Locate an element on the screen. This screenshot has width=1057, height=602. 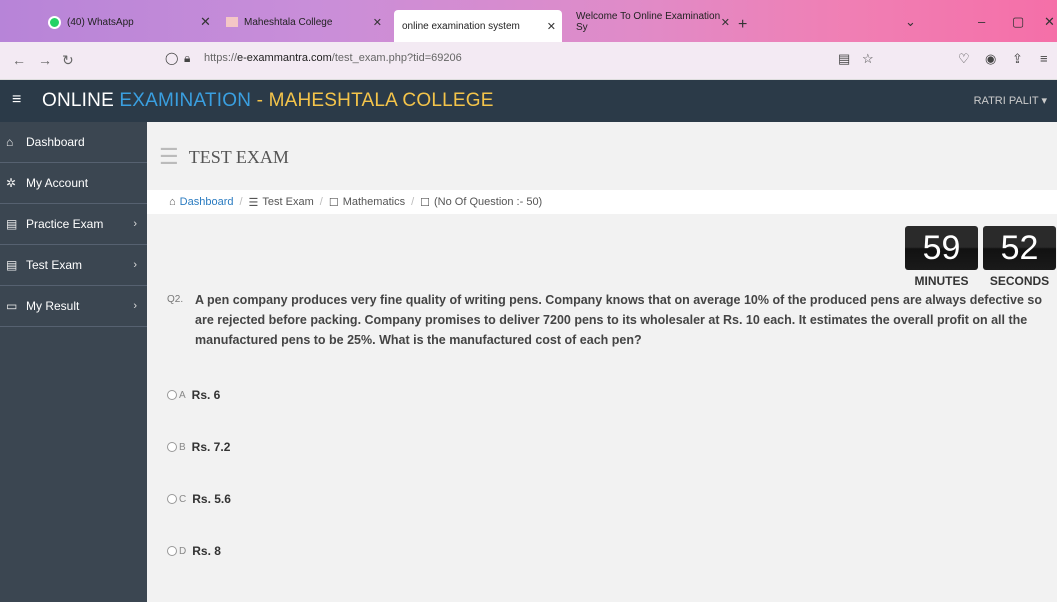
pocket-icon: ♡ is located at coordinates (964, 59).